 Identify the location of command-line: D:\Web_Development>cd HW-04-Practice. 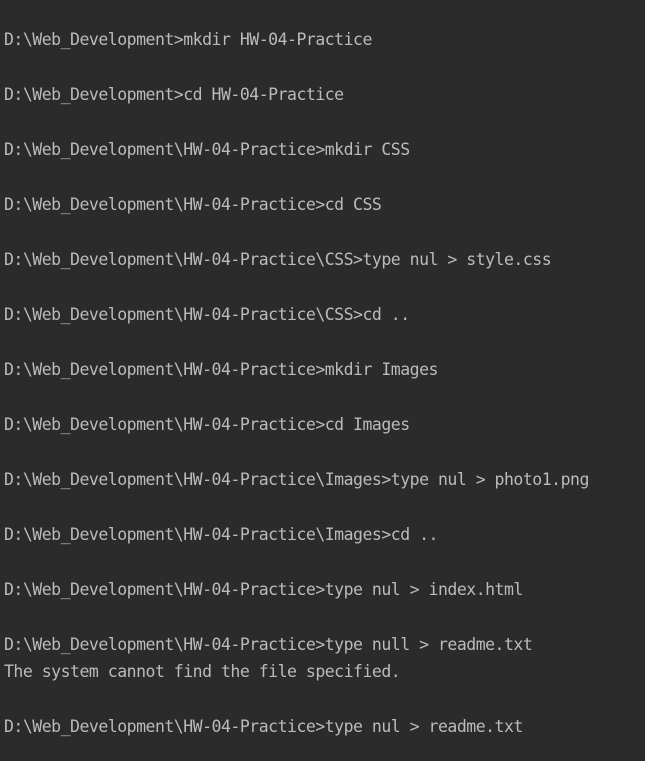
(174, 94).